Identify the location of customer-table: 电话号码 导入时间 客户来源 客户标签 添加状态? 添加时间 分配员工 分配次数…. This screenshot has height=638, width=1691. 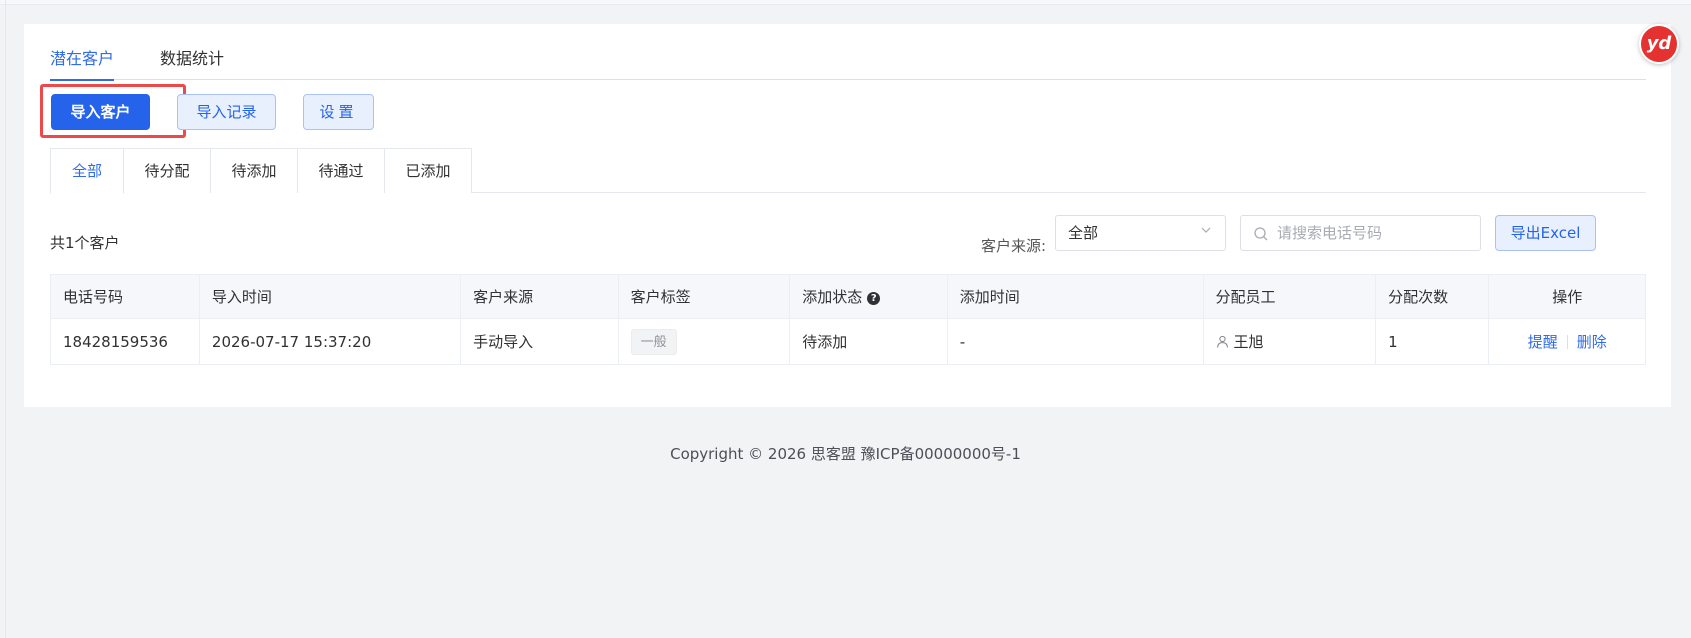
(848, 319).